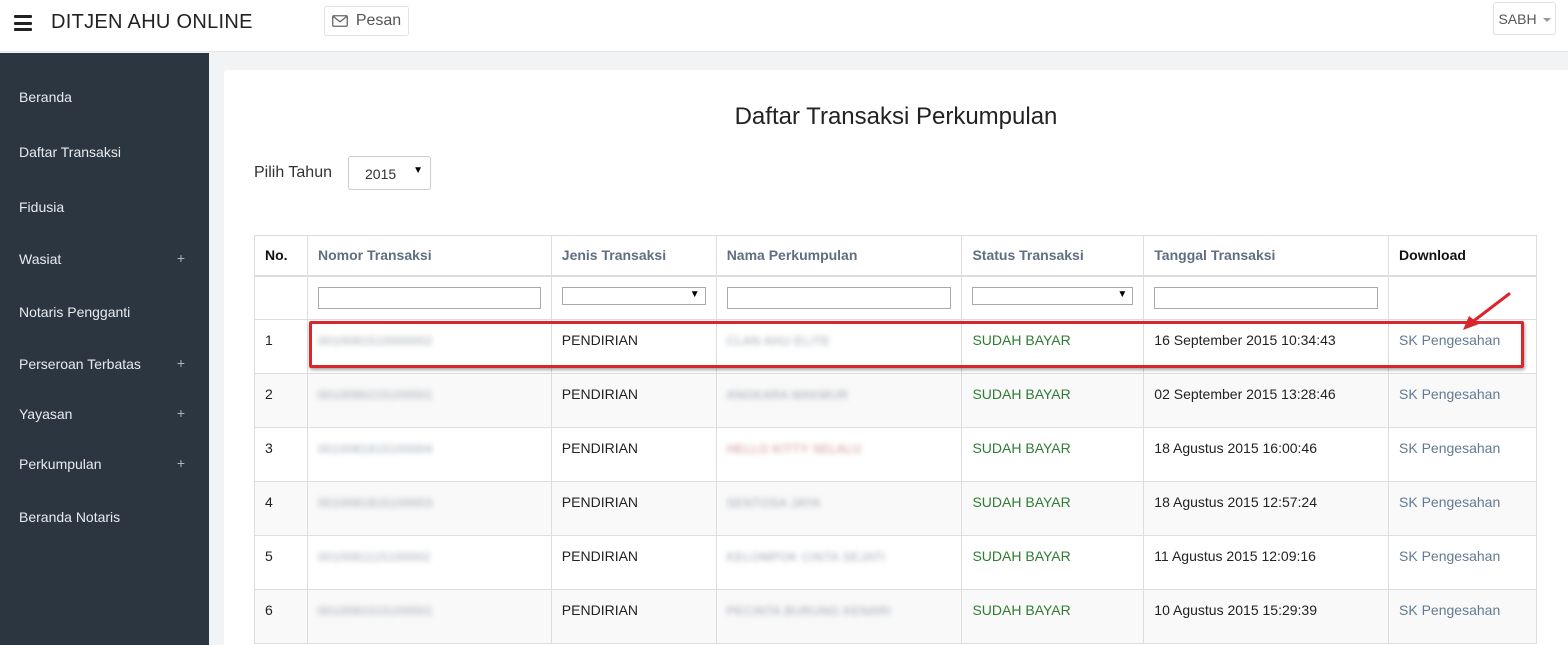  Describe the element at coordinates (104, 208) in the screenshot. I see `sidebar-item-fidusia: Fidusia` at that location.